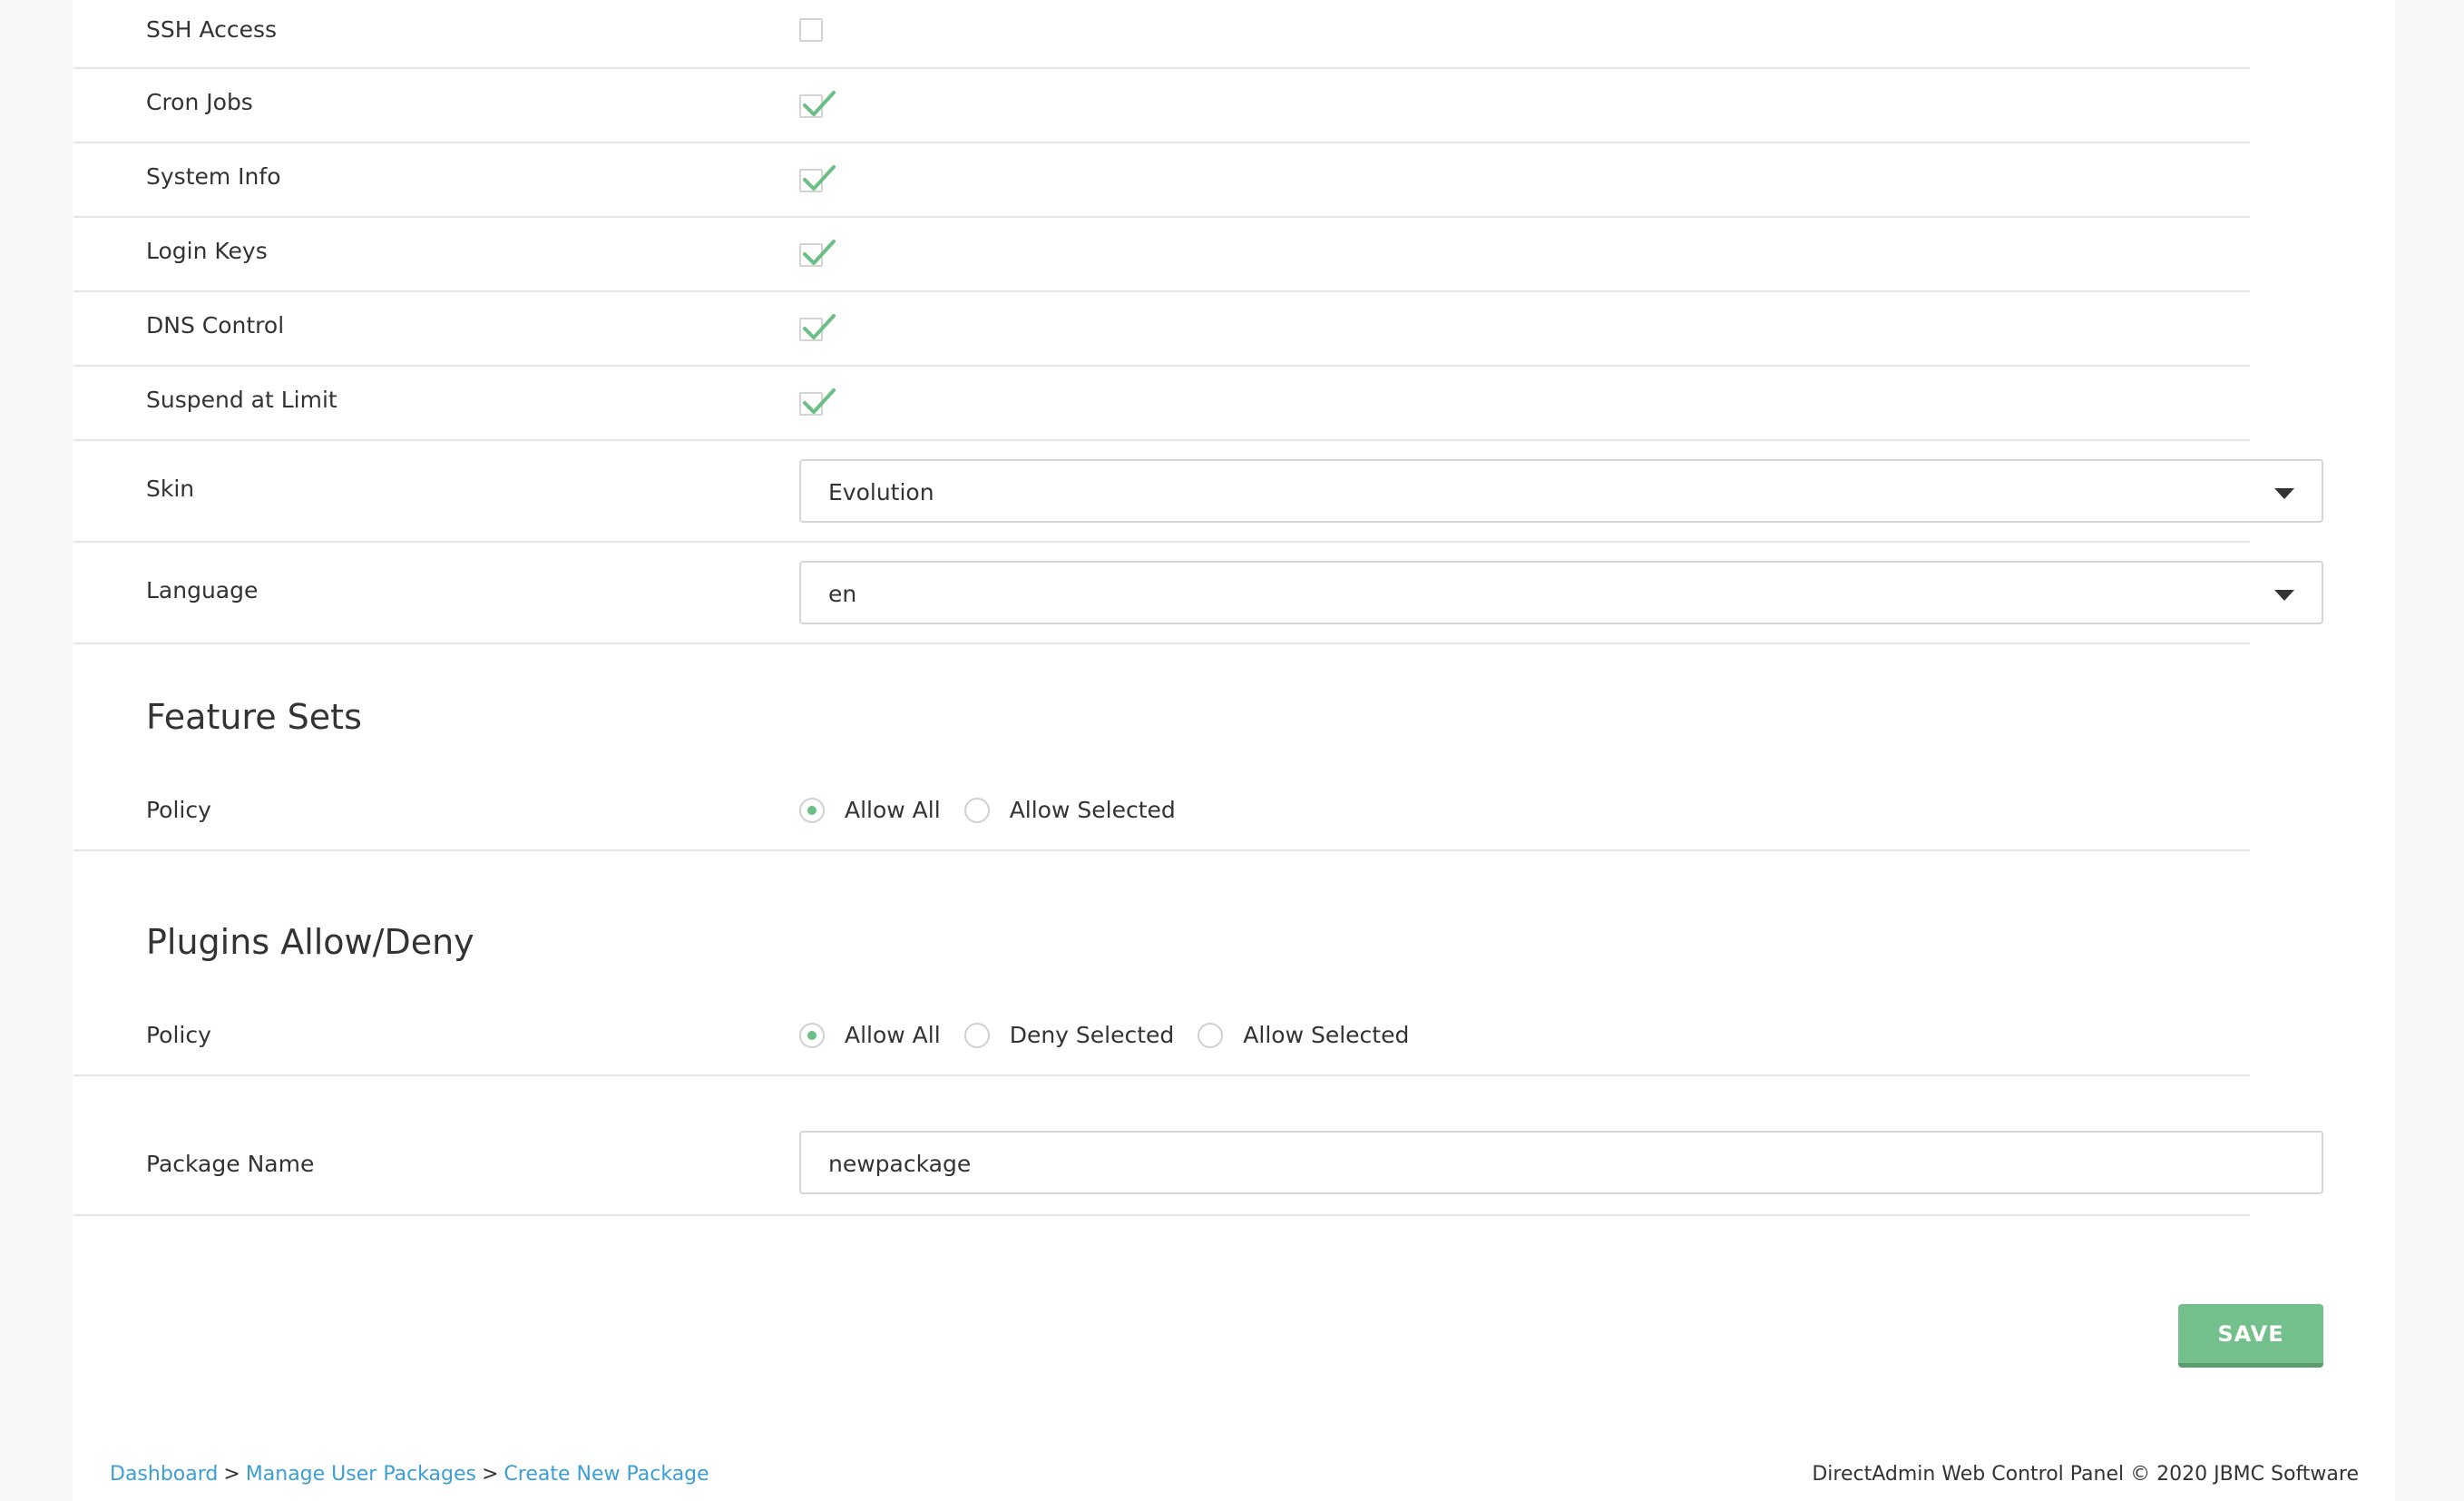 This screenshot has height=1501, width=2464. What do you see at coordinates (1161, 106) in the screenshot?
I see `row-cron-jobs: Cron Jobs` at bounding box center [1161, 106].